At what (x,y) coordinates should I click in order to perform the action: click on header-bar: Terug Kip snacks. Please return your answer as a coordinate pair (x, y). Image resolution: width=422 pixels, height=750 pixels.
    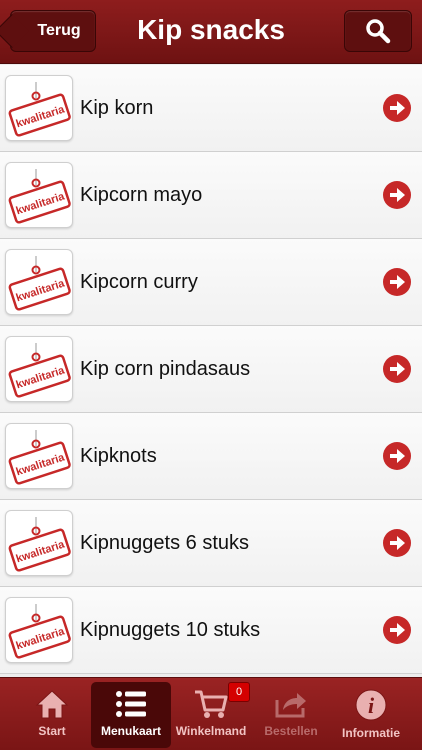
    Looking at the image, I should click on (211, 32).